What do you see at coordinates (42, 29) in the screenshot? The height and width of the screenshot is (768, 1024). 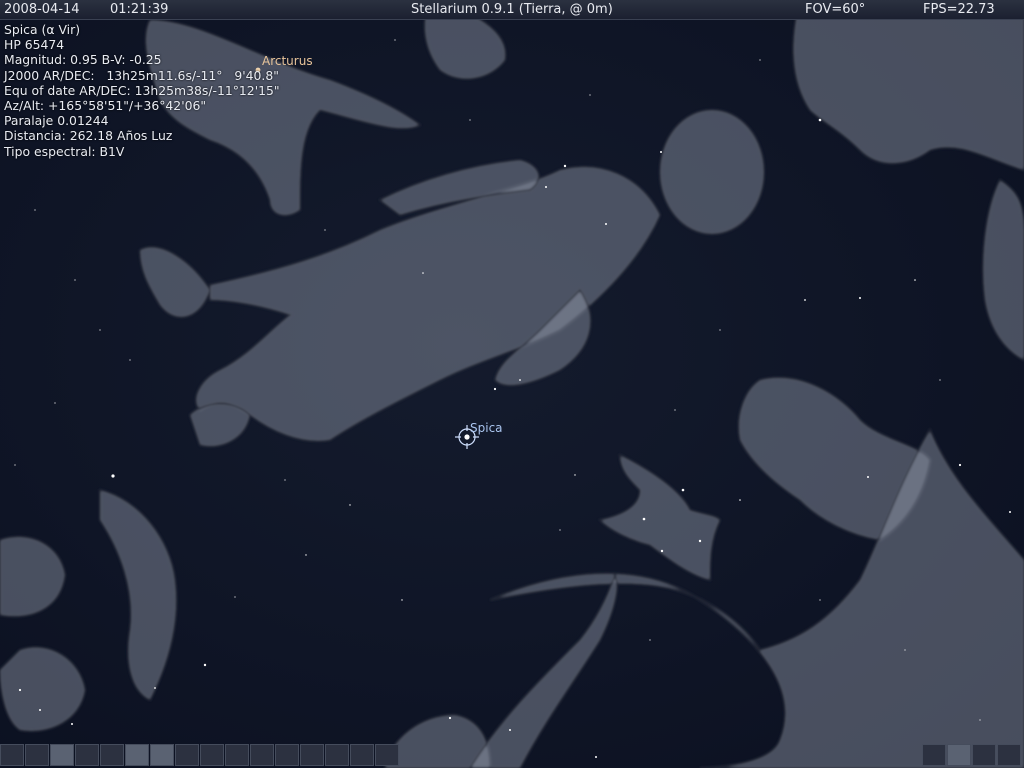 I see `object-name: Spica (α Vir)` at bounding box center [42, 29].